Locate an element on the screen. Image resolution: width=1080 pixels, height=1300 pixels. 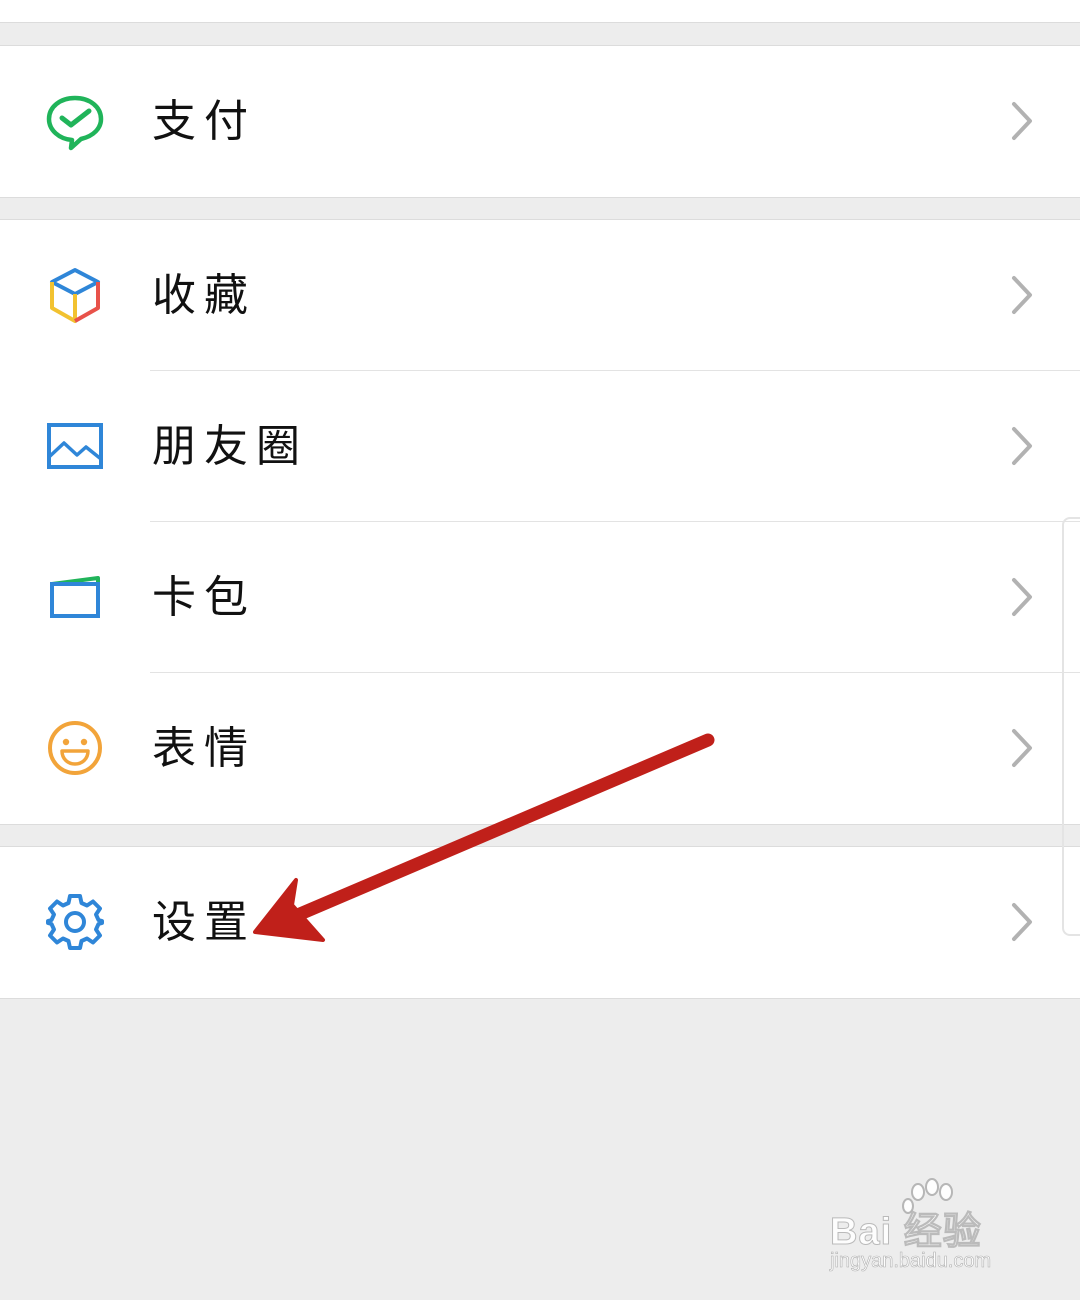
settings-gear-icon is located at coordinates (75, 922).